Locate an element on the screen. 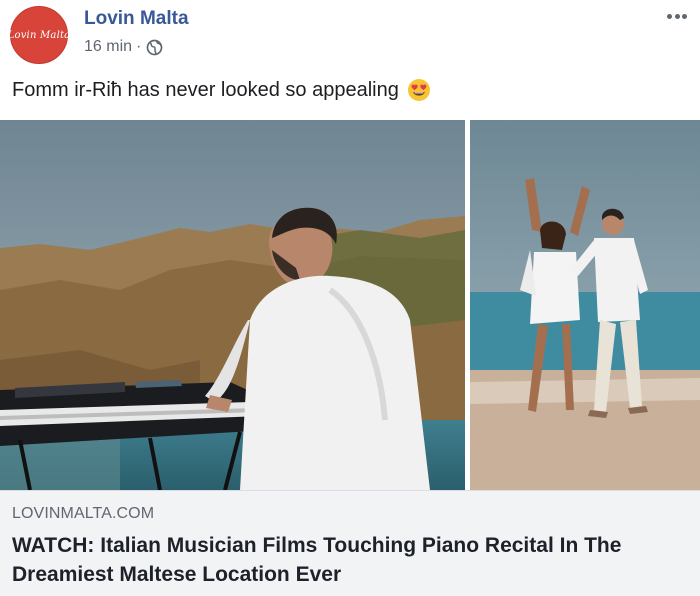 This screenshot has height=596, width=700. post-meta: 16 min · is located at coordinates (123, 47).